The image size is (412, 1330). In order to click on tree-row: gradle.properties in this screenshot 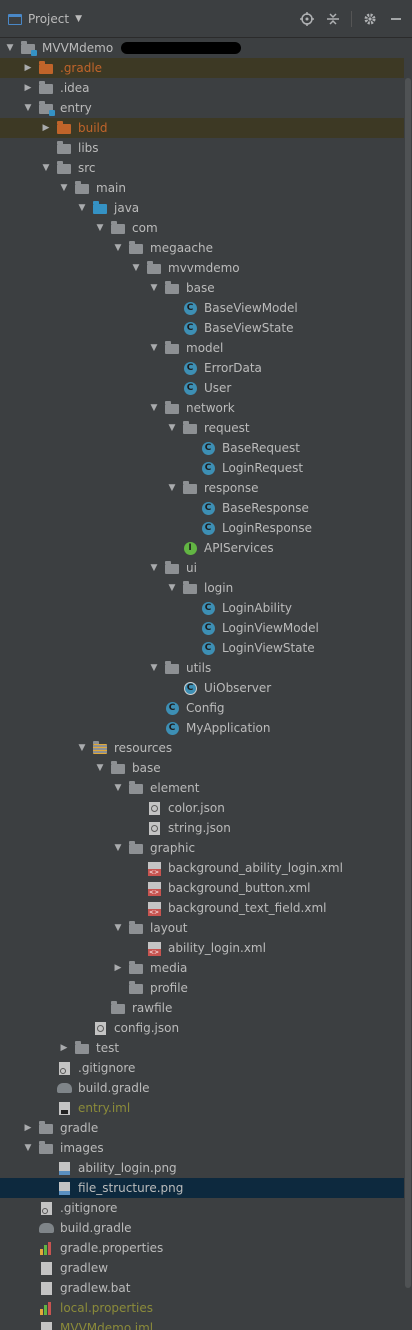, I will do `click(202, 1248)`.